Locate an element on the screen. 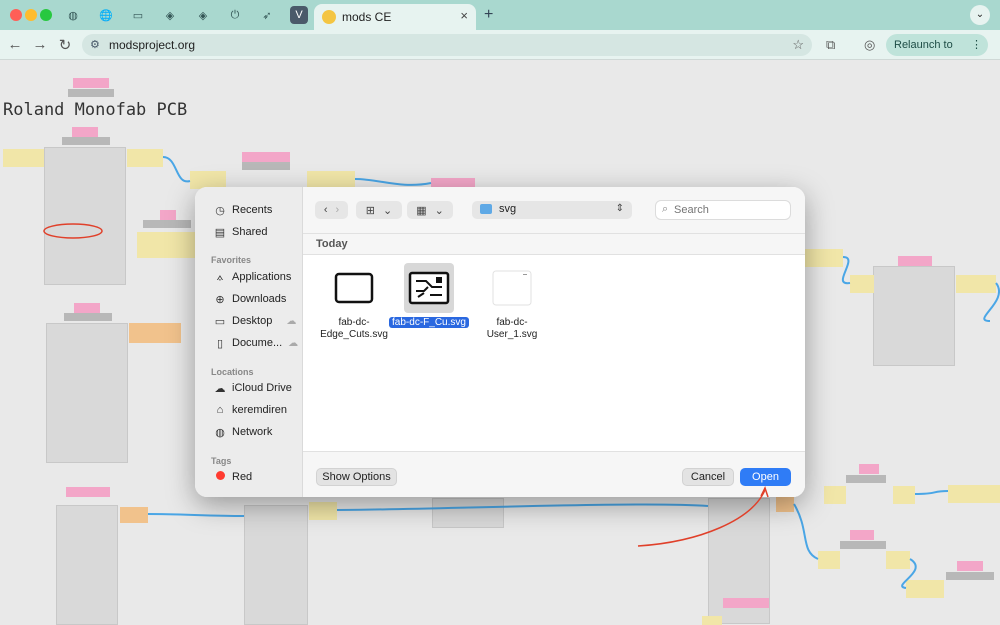 This screenshot has height=625, width=1000. download-icon: ⊕ is located at coordinates (220, 299).